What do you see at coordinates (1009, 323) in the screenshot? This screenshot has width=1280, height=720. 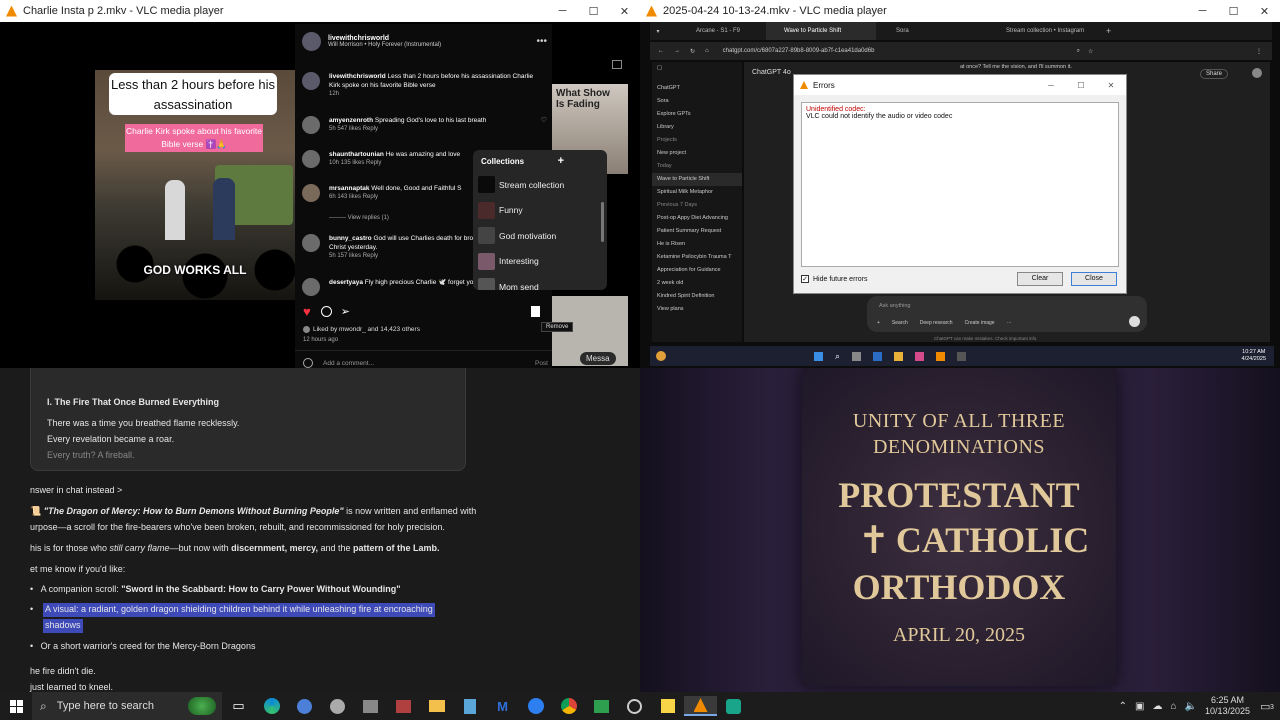 I see `more-tools-icon: ···` at bounding box center [1009, 323].